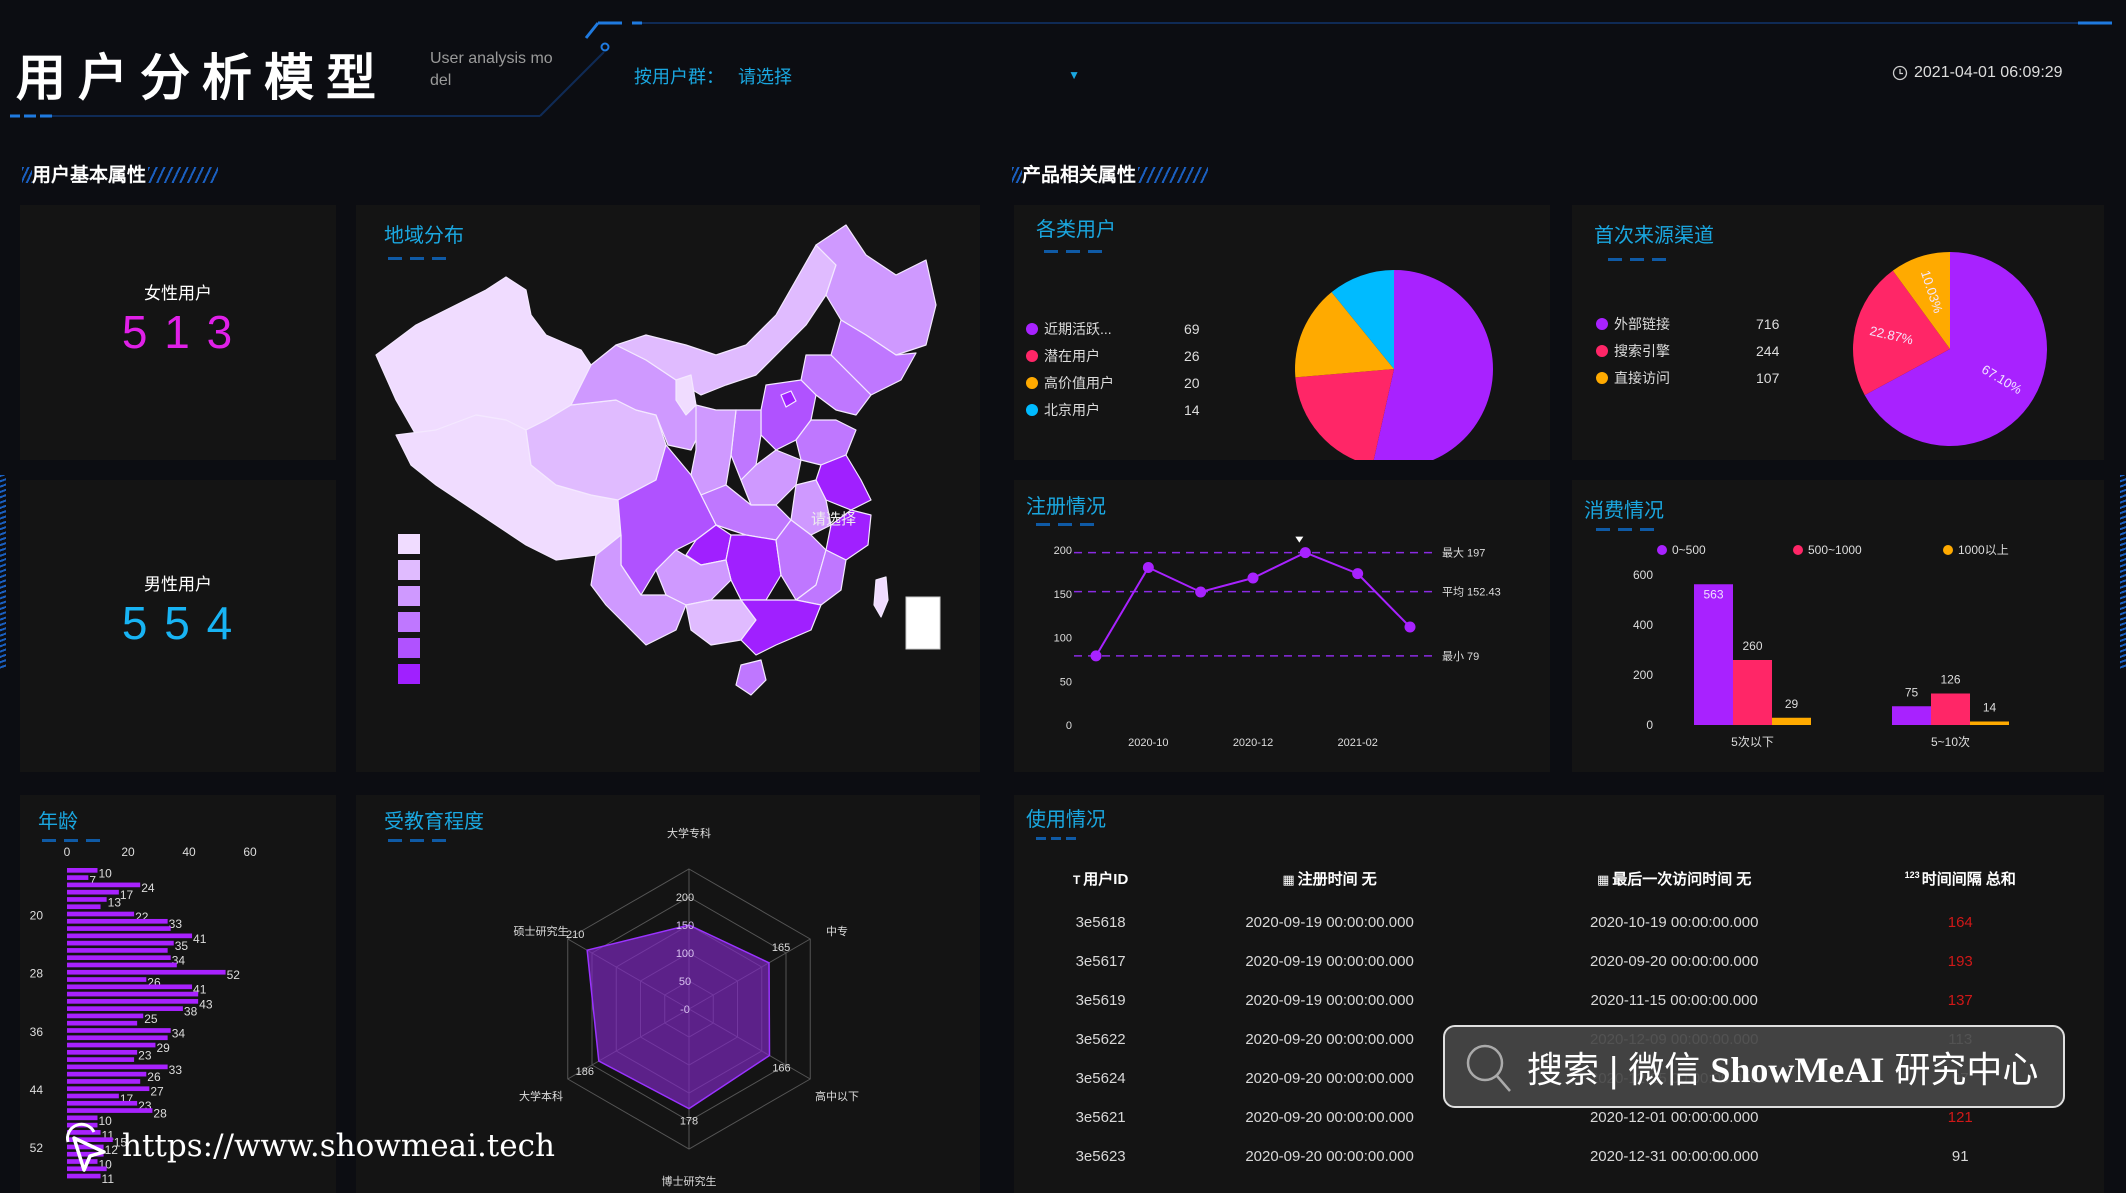 This screenshot has height=1193, width=2126. Describe the element at coordinates (1950, 742) in the screenshot. I see `x-tick-label: 5~10次` at that location.